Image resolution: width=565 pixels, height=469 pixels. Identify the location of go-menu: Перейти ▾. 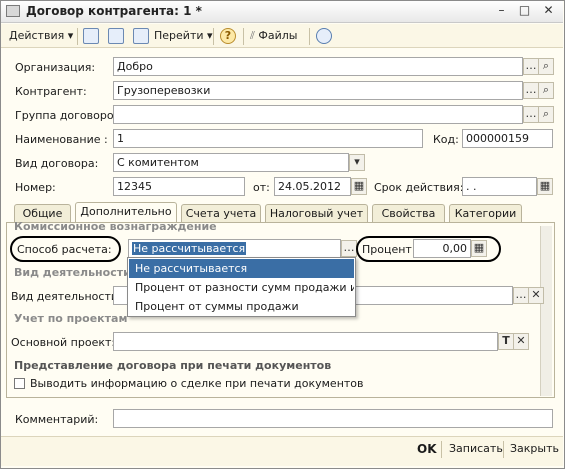
(183, 36).